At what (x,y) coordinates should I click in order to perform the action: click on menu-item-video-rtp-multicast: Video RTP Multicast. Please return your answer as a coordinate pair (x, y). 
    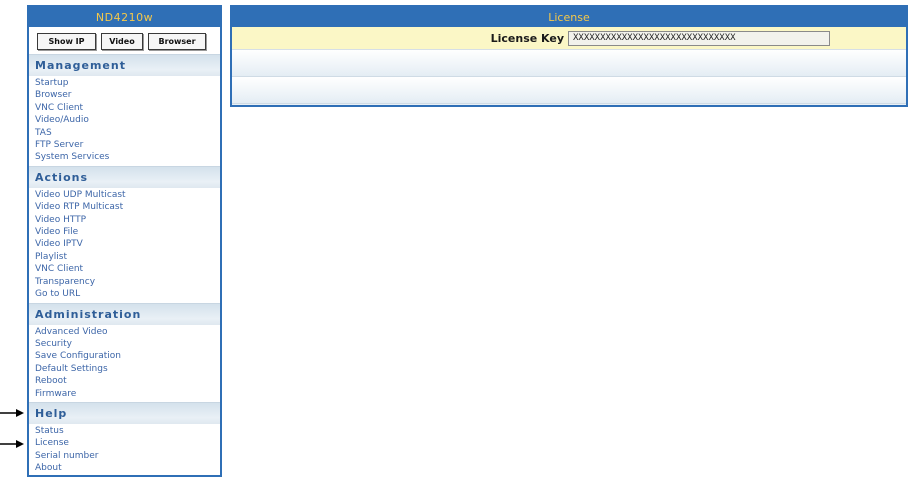
    Looking at the image, I should click on (127, 207).